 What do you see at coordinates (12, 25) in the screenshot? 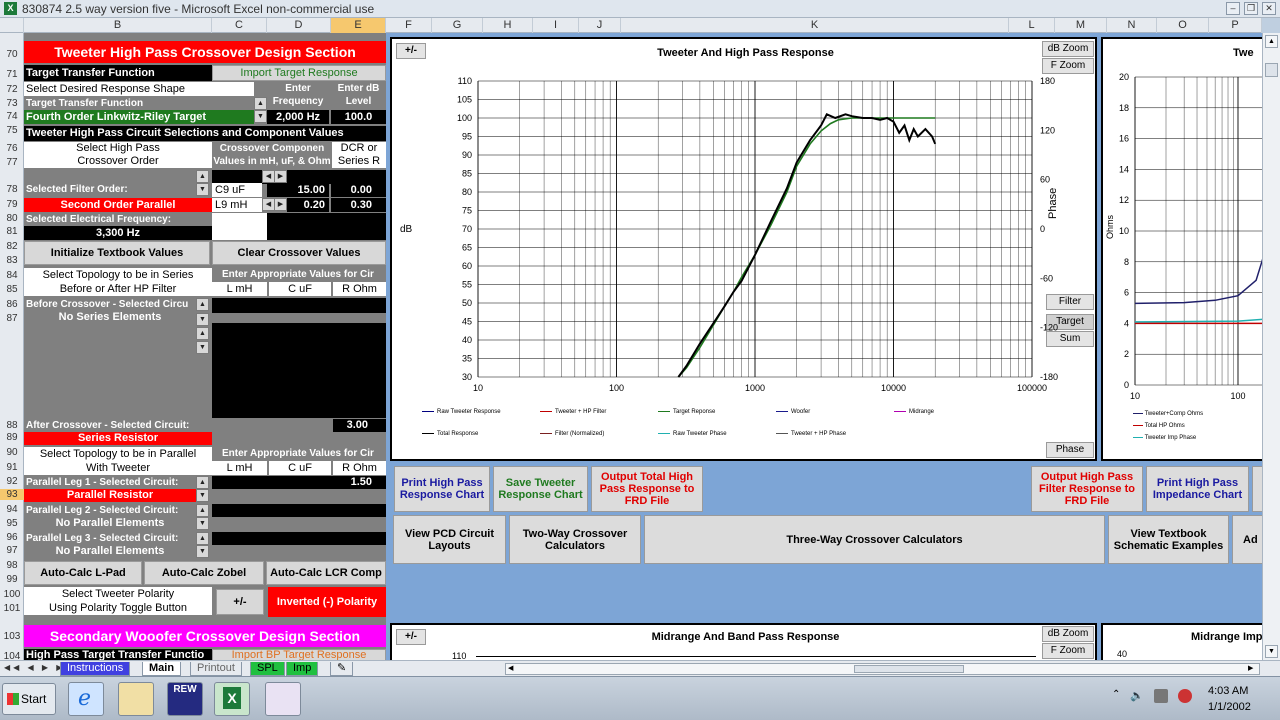
I see `select-all-corner` at bounding box center [12, 25].